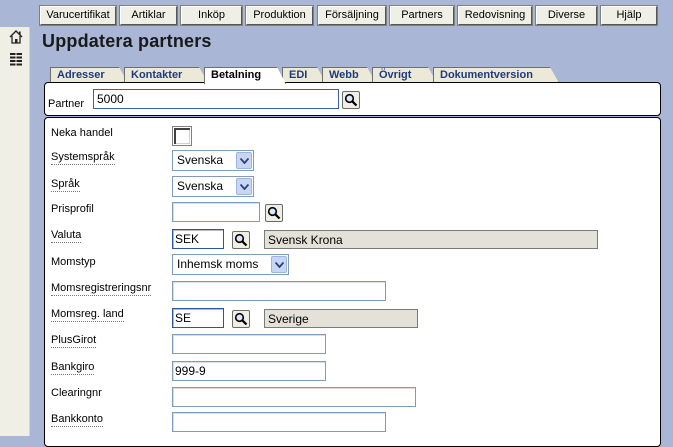 Image resolution: width=673 pixels, height=447 pixels. I want to click on window-edge, so click(670, 231).